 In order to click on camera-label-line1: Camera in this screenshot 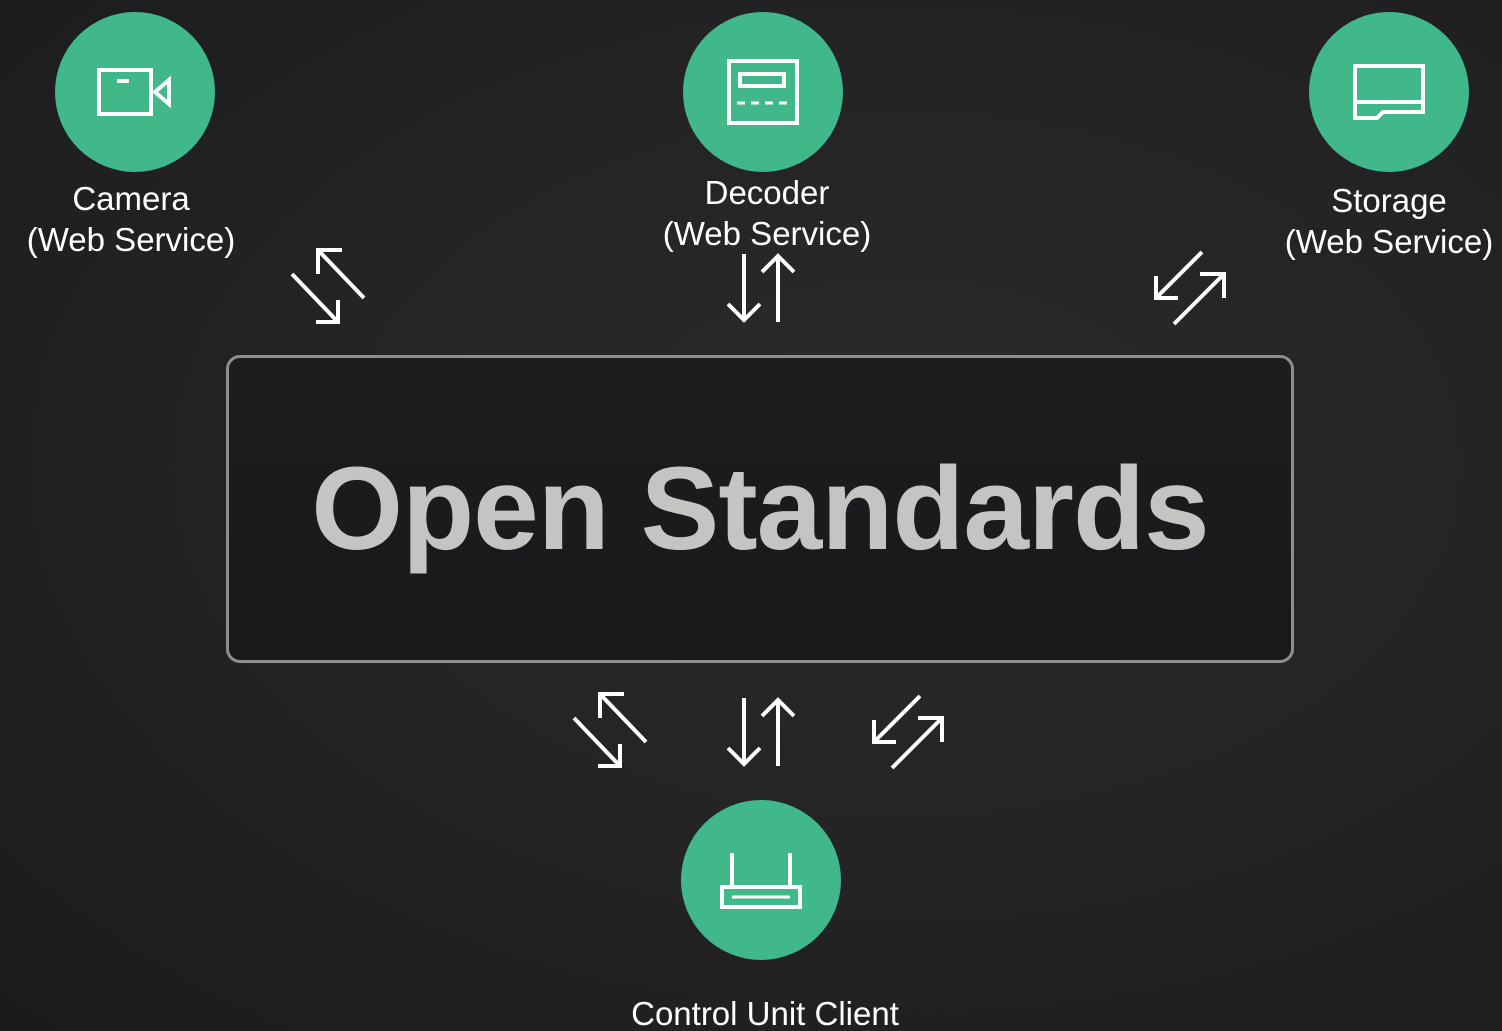, I will do `click(131, 198)`.